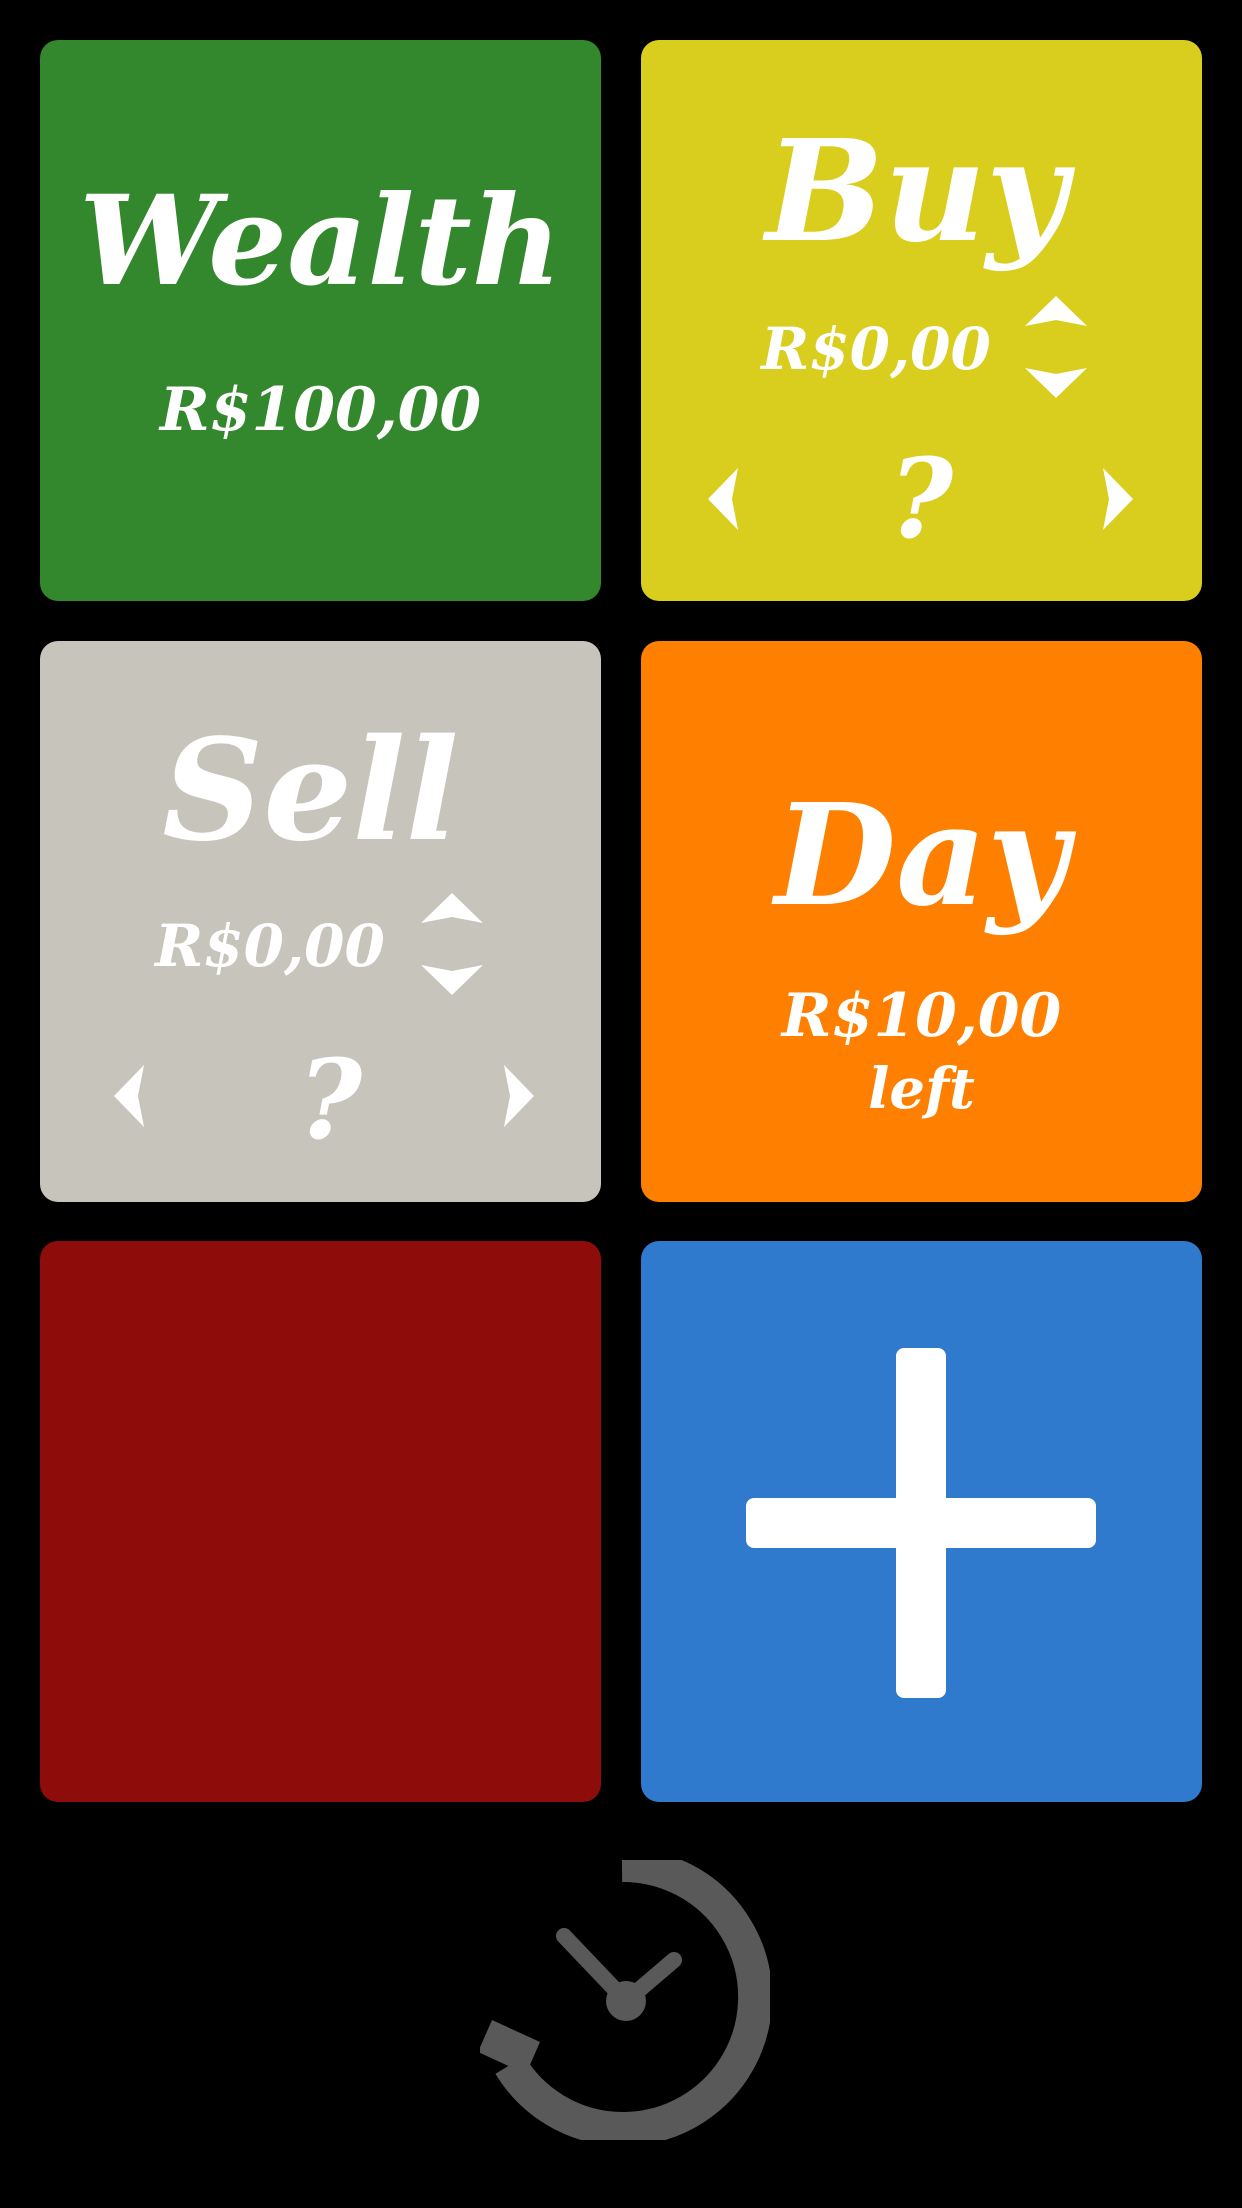  I want to click on wealth-tile: Wealth R$100,00, so click(320, 320).